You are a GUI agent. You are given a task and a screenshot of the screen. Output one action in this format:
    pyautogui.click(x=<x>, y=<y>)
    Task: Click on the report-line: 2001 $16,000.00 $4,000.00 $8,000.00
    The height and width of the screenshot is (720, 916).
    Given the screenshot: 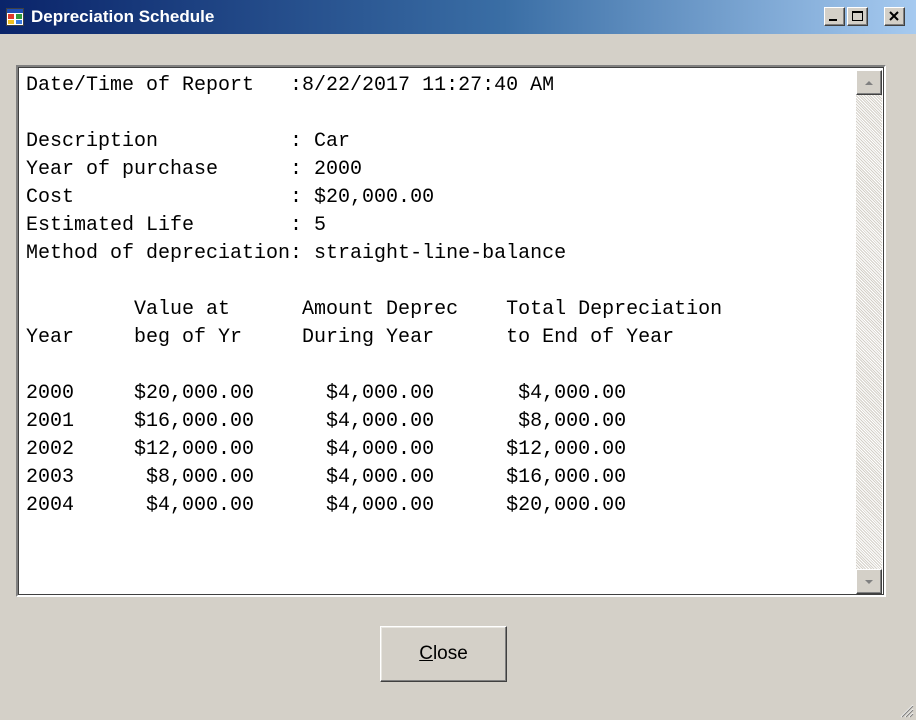 What is the action you would take?
    pyautogui.click(x=326, y=421)
    